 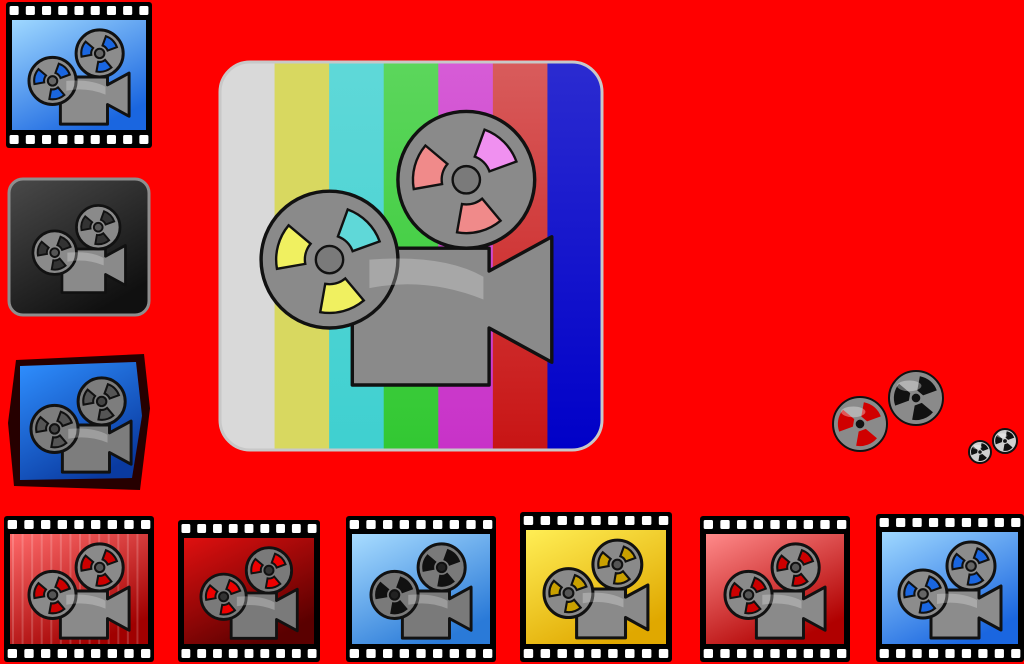 I want to click on film-camera-icon-yellow, so click(x=596, y=587).